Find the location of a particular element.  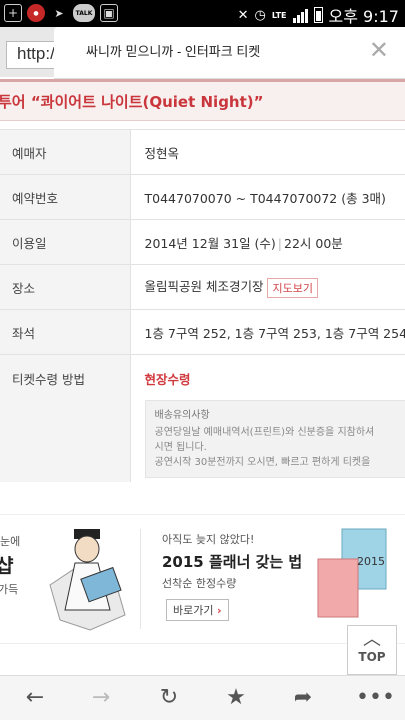

promo-left-line2: 샵 is located at coordinates (7, 566).